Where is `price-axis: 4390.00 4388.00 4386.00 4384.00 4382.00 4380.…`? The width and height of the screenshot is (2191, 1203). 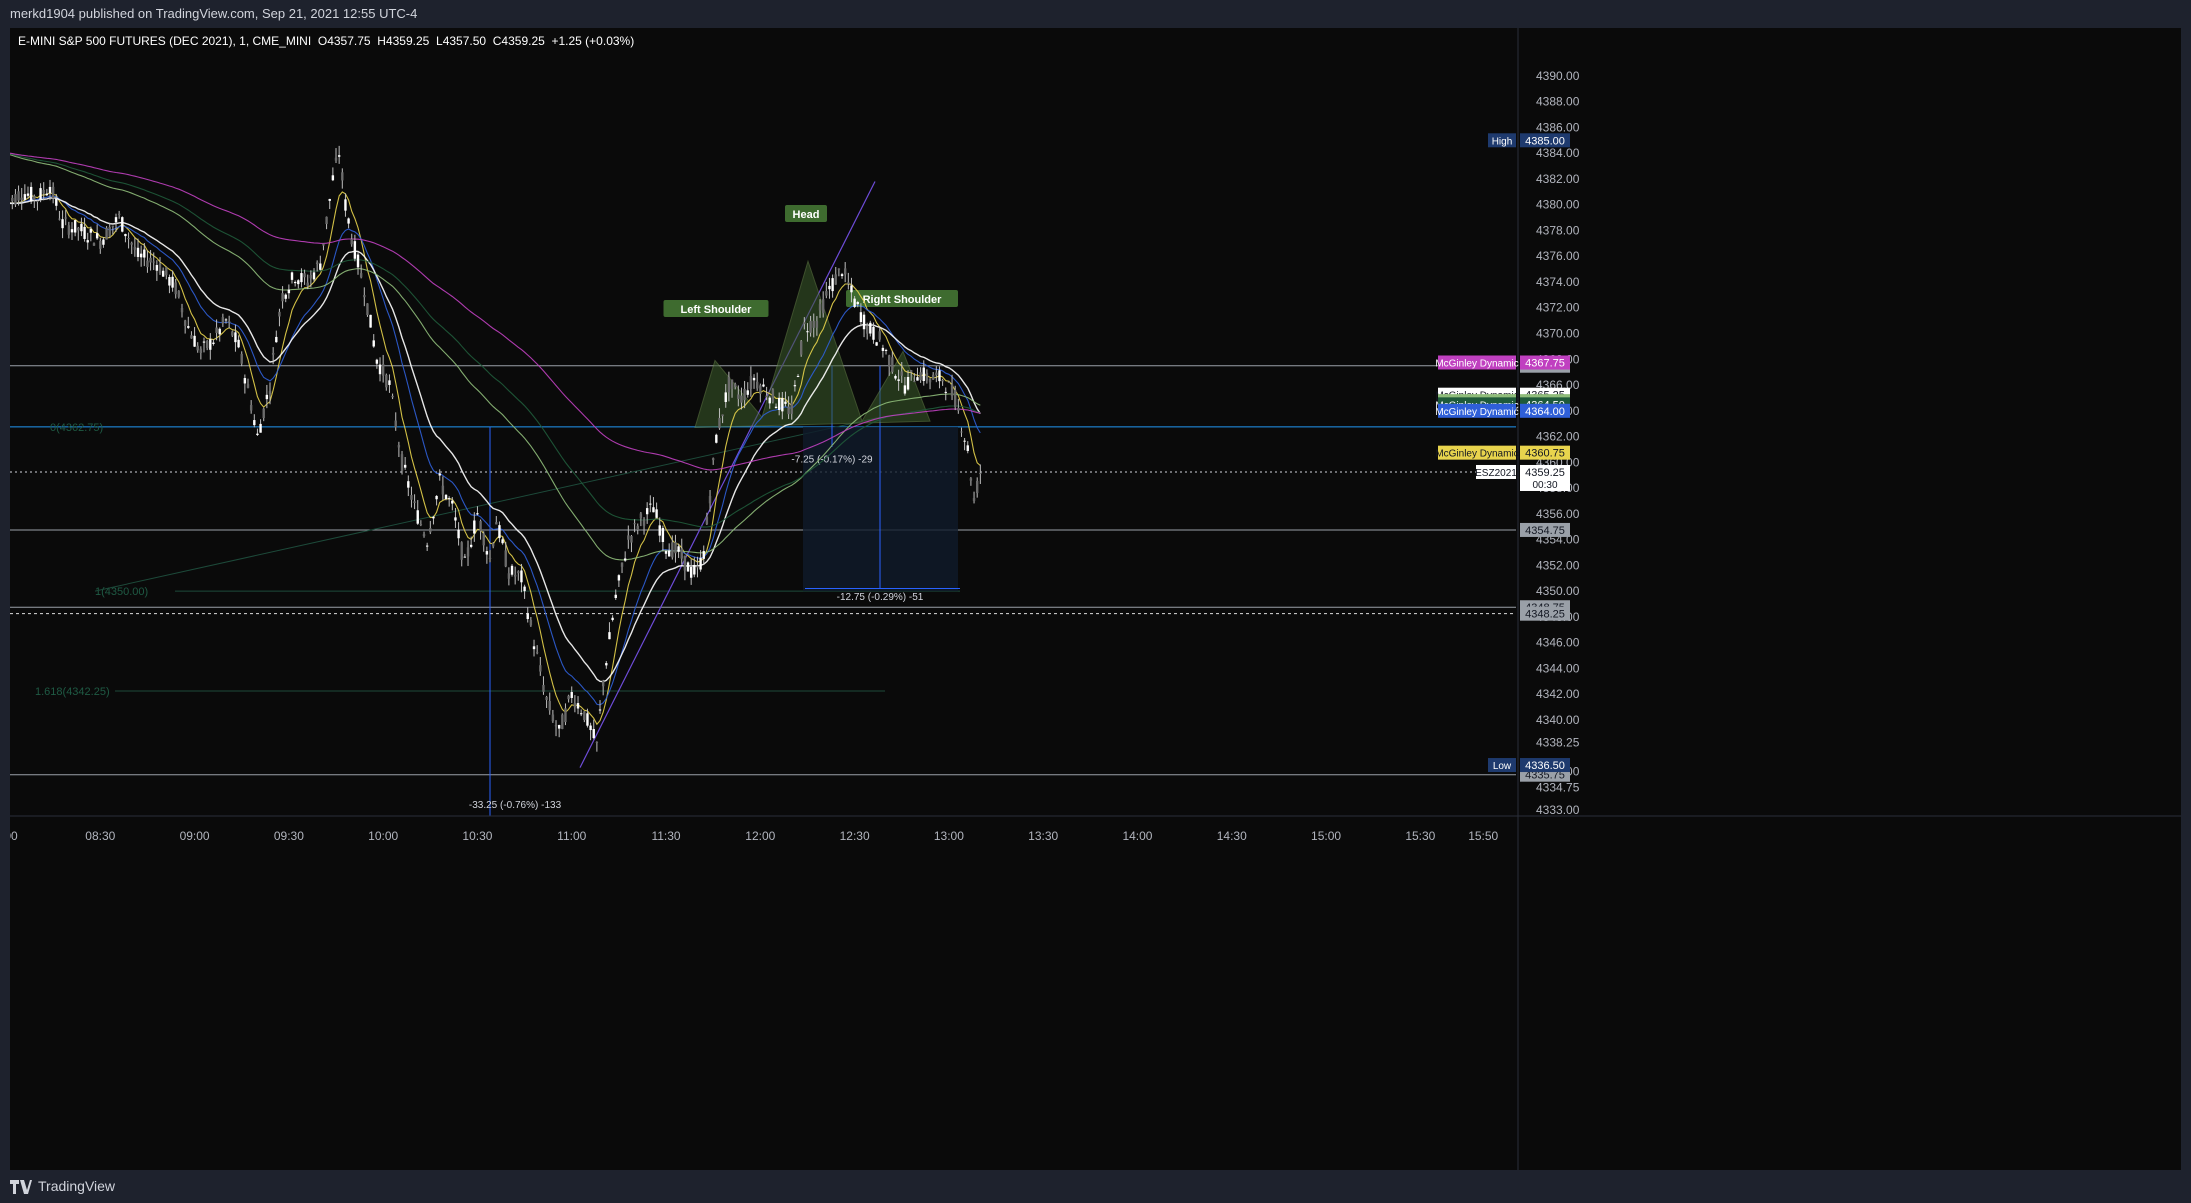 price-axis: 4390.00 4388.00 4386.00 4384.00 4382.00 4380.… is located at coordinates (1548, 599).